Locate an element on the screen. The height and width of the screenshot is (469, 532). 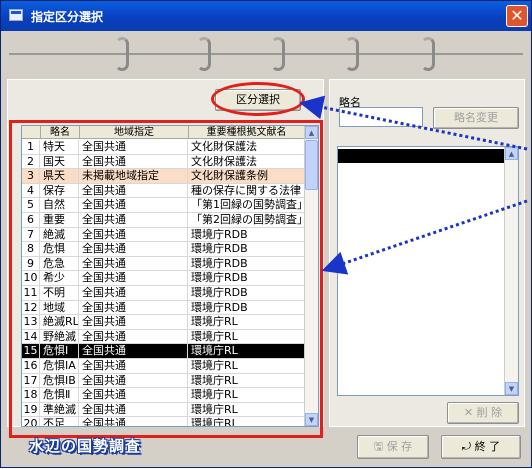
close-button: ✕ is located at coordinates (517, 16).